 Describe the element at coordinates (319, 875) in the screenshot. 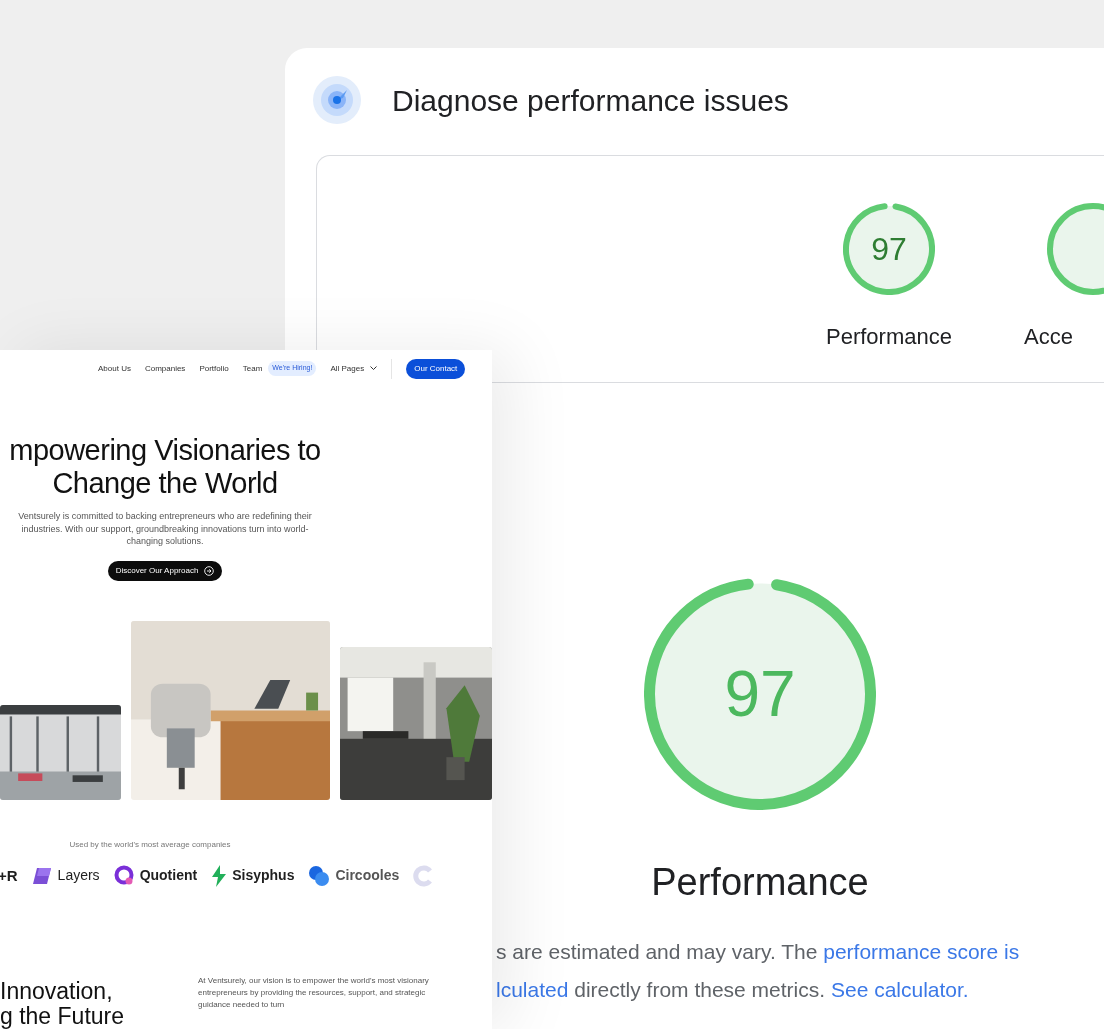

I see `overlapping-circles-icon` at that location.